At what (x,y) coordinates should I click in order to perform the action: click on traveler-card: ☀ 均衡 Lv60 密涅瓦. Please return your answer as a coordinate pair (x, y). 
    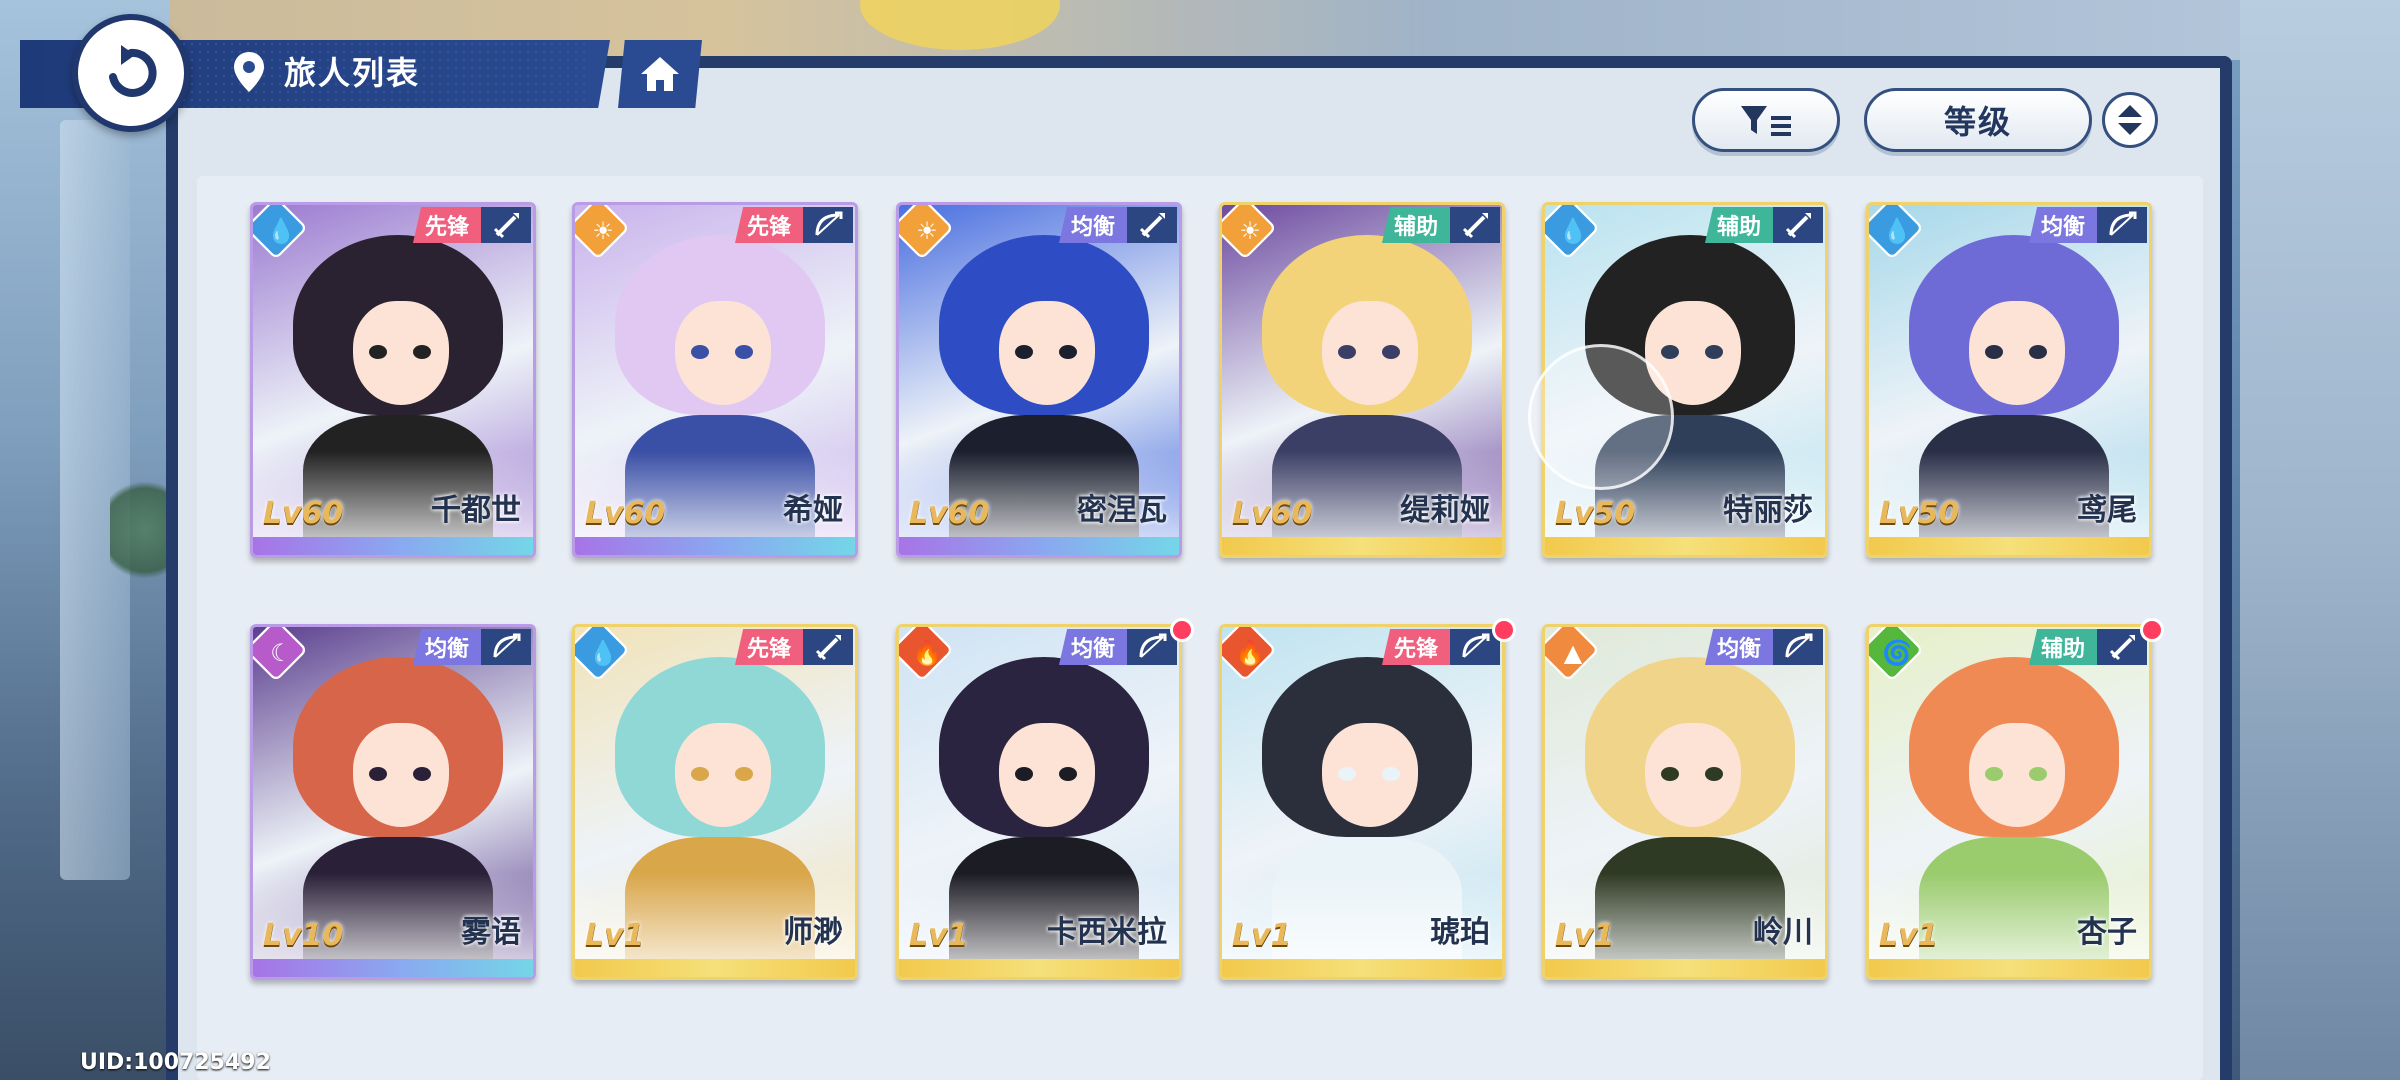
    Looking at the image, I should click on (1039, 380).